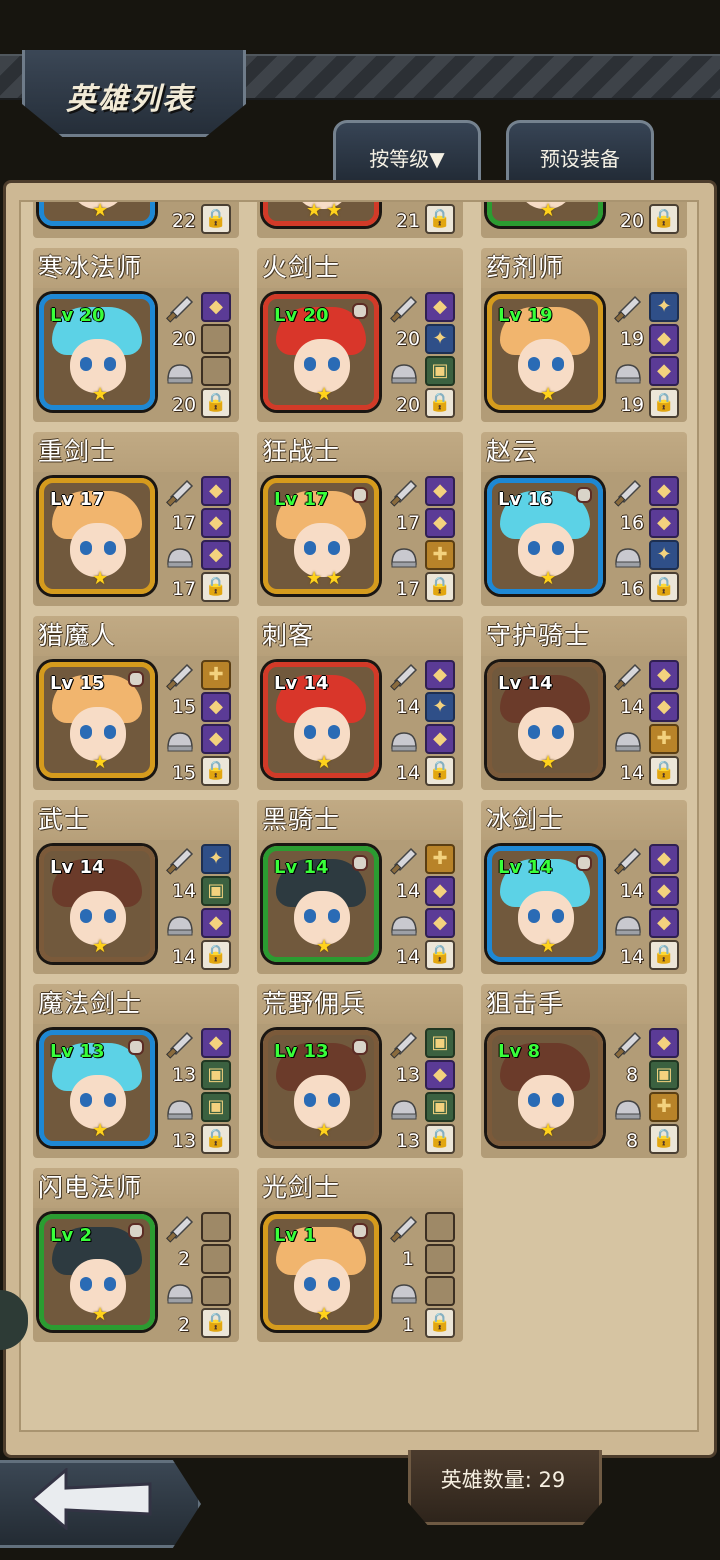  Describe the element at coordinates (545, 352) in the screenshot. I see `hero-portrait: Lv 19 ★` at that location.